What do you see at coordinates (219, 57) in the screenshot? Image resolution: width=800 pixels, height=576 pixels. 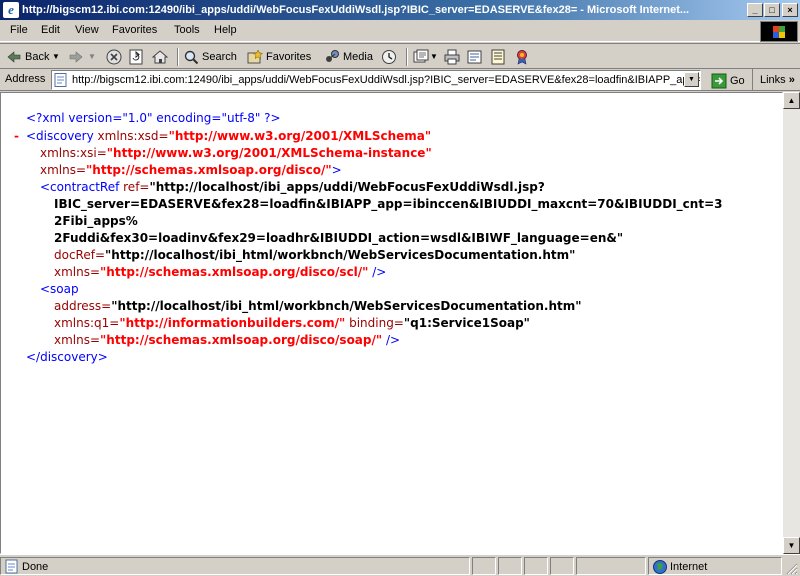 I see `search-label: Search` at bounding box center [219, 57].